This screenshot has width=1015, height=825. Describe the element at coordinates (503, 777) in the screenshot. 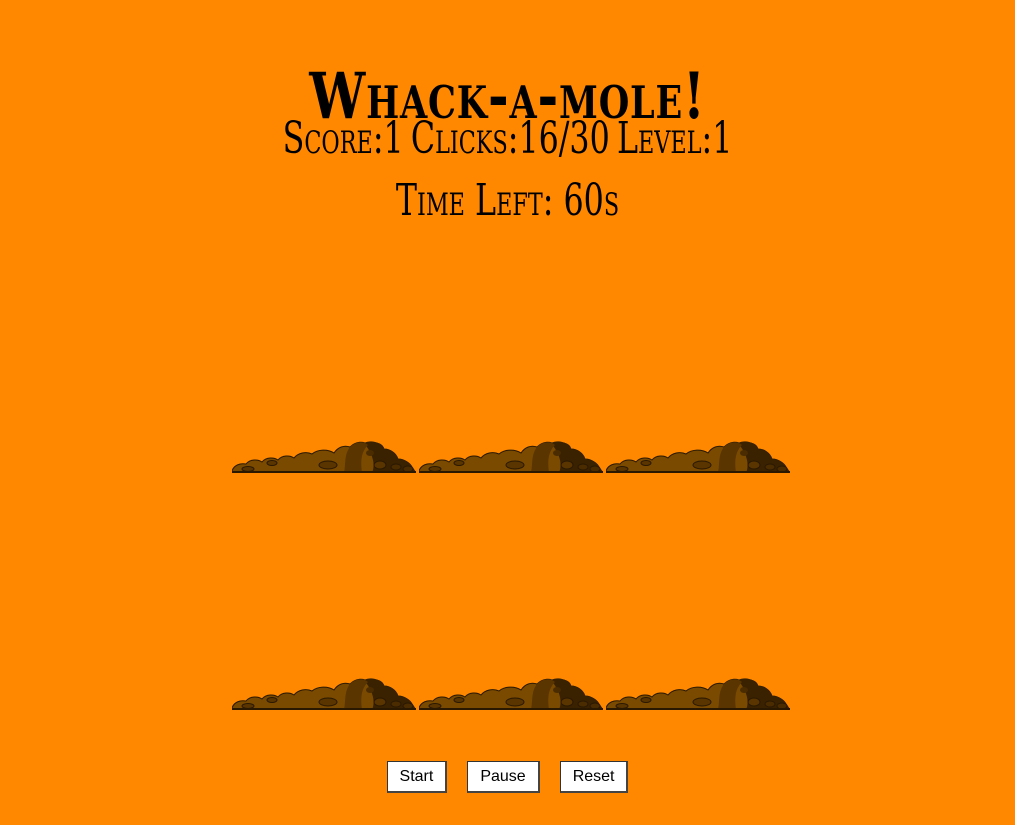

I see `pause-button: Pause` at that location.